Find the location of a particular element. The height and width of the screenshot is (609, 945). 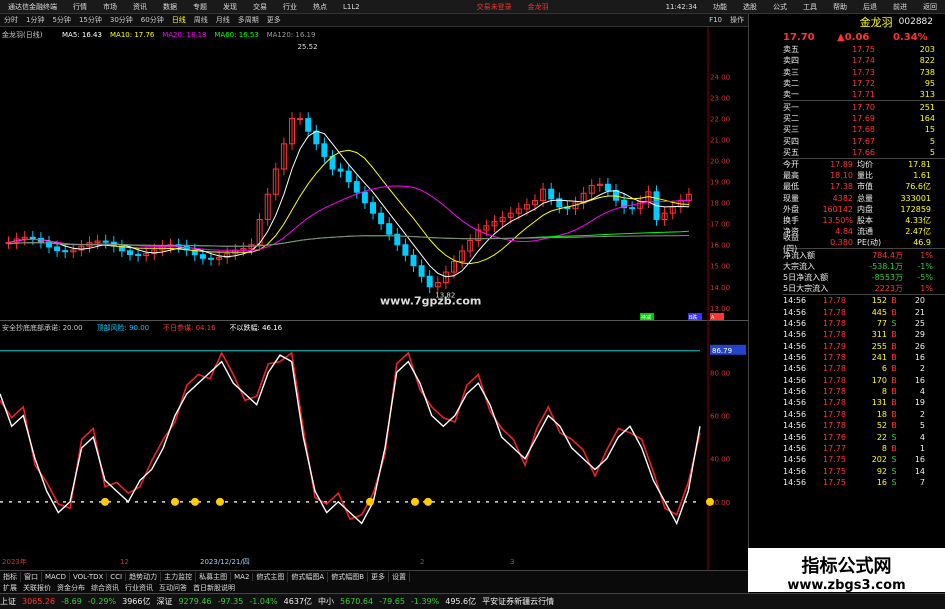

tick-count: 5 is located at coordinates (922, 426).